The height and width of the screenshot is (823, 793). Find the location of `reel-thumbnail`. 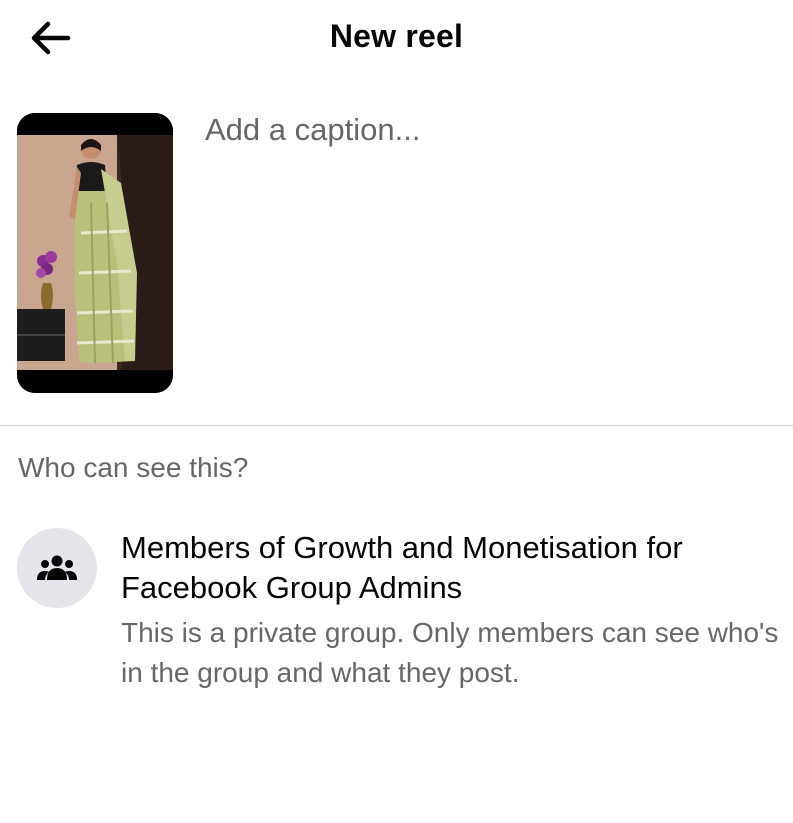

reel-thumbnail is located at coordinates (95, 253).